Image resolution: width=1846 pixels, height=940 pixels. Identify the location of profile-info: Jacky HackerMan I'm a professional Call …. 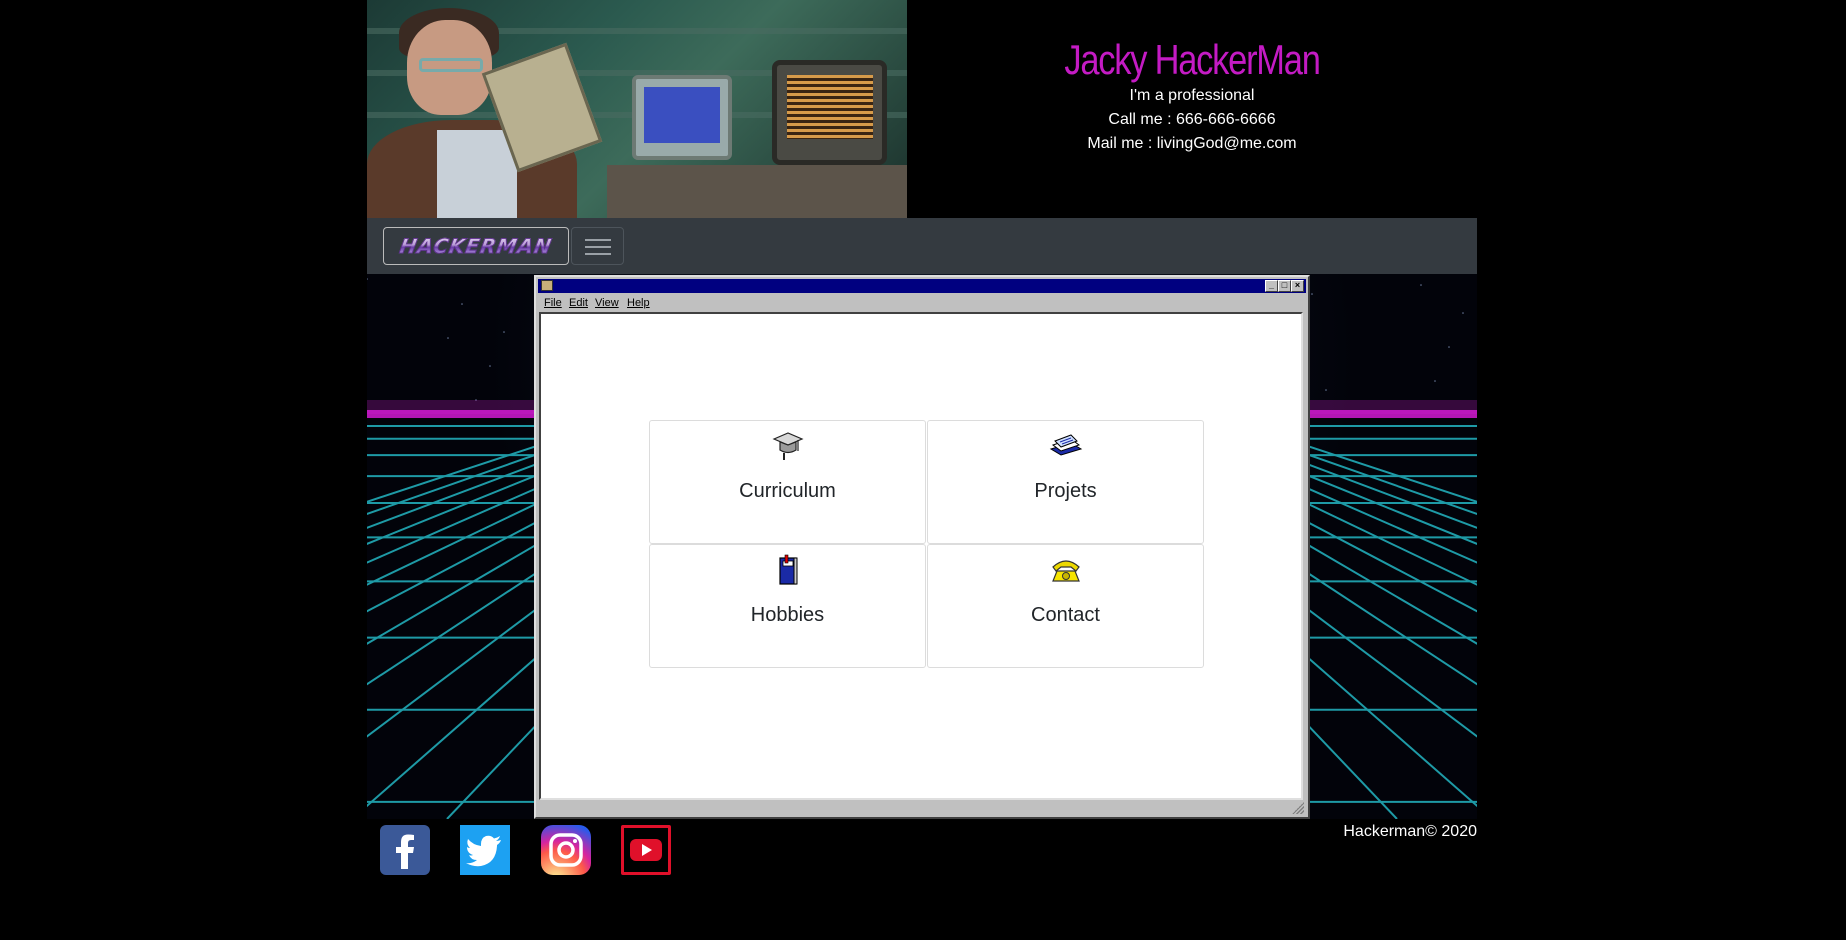
(1192, 109).